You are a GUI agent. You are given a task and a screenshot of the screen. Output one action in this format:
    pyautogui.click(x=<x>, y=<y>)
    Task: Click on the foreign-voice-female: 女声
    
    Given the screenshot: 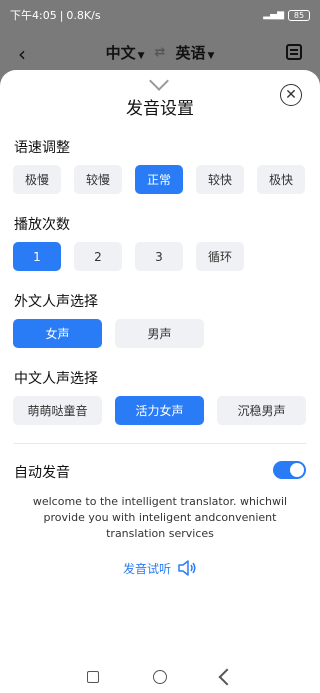 What is the action you would take?
    pyautogui.click(x=57, y=333)
    